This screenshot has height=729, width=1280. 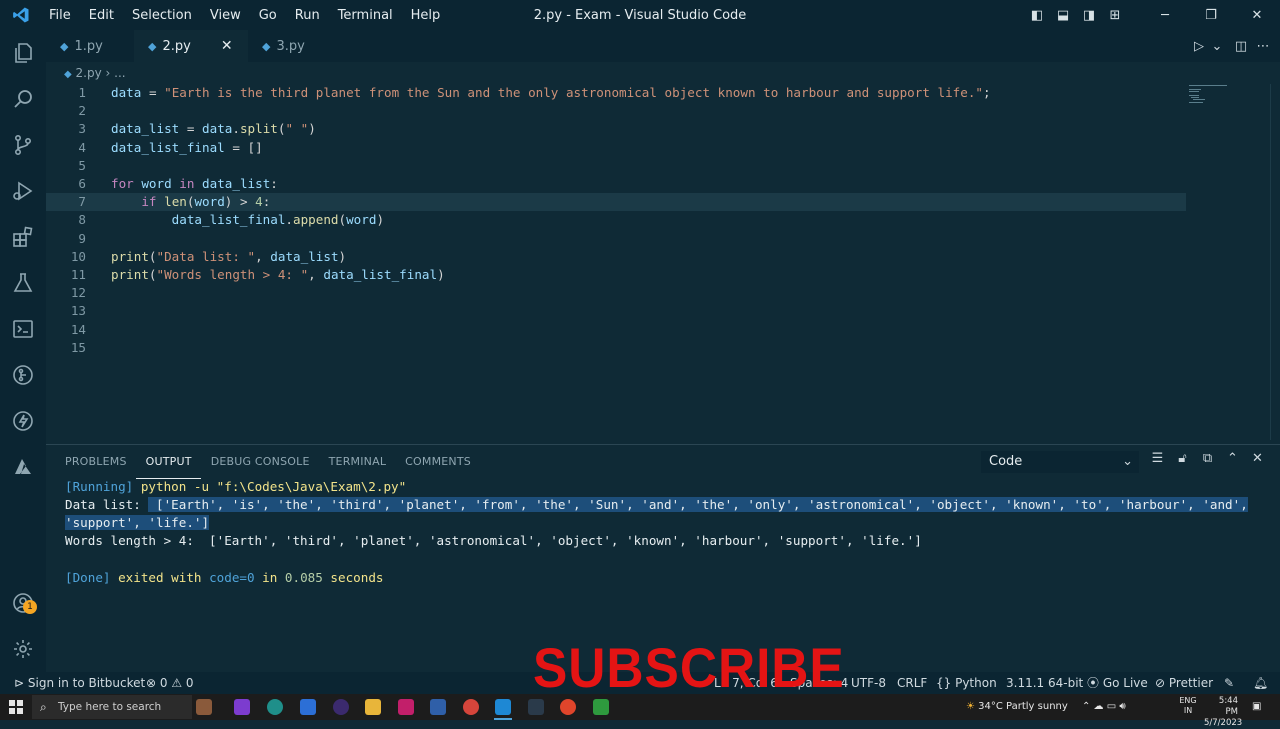 What do you see at coordinates (168, 462) in the screenshot?
I see `tab-output: OUTPUT` at bounding box center [168, 462].